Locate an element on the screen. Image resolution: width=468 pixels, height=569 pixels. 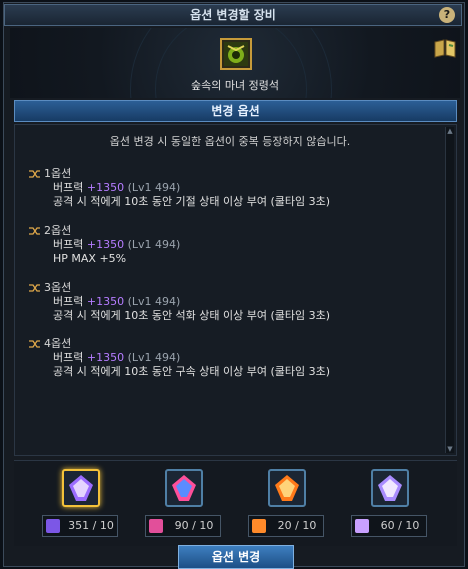
stone-count-box: 90 / 10 is located at coordinates (183, 526).